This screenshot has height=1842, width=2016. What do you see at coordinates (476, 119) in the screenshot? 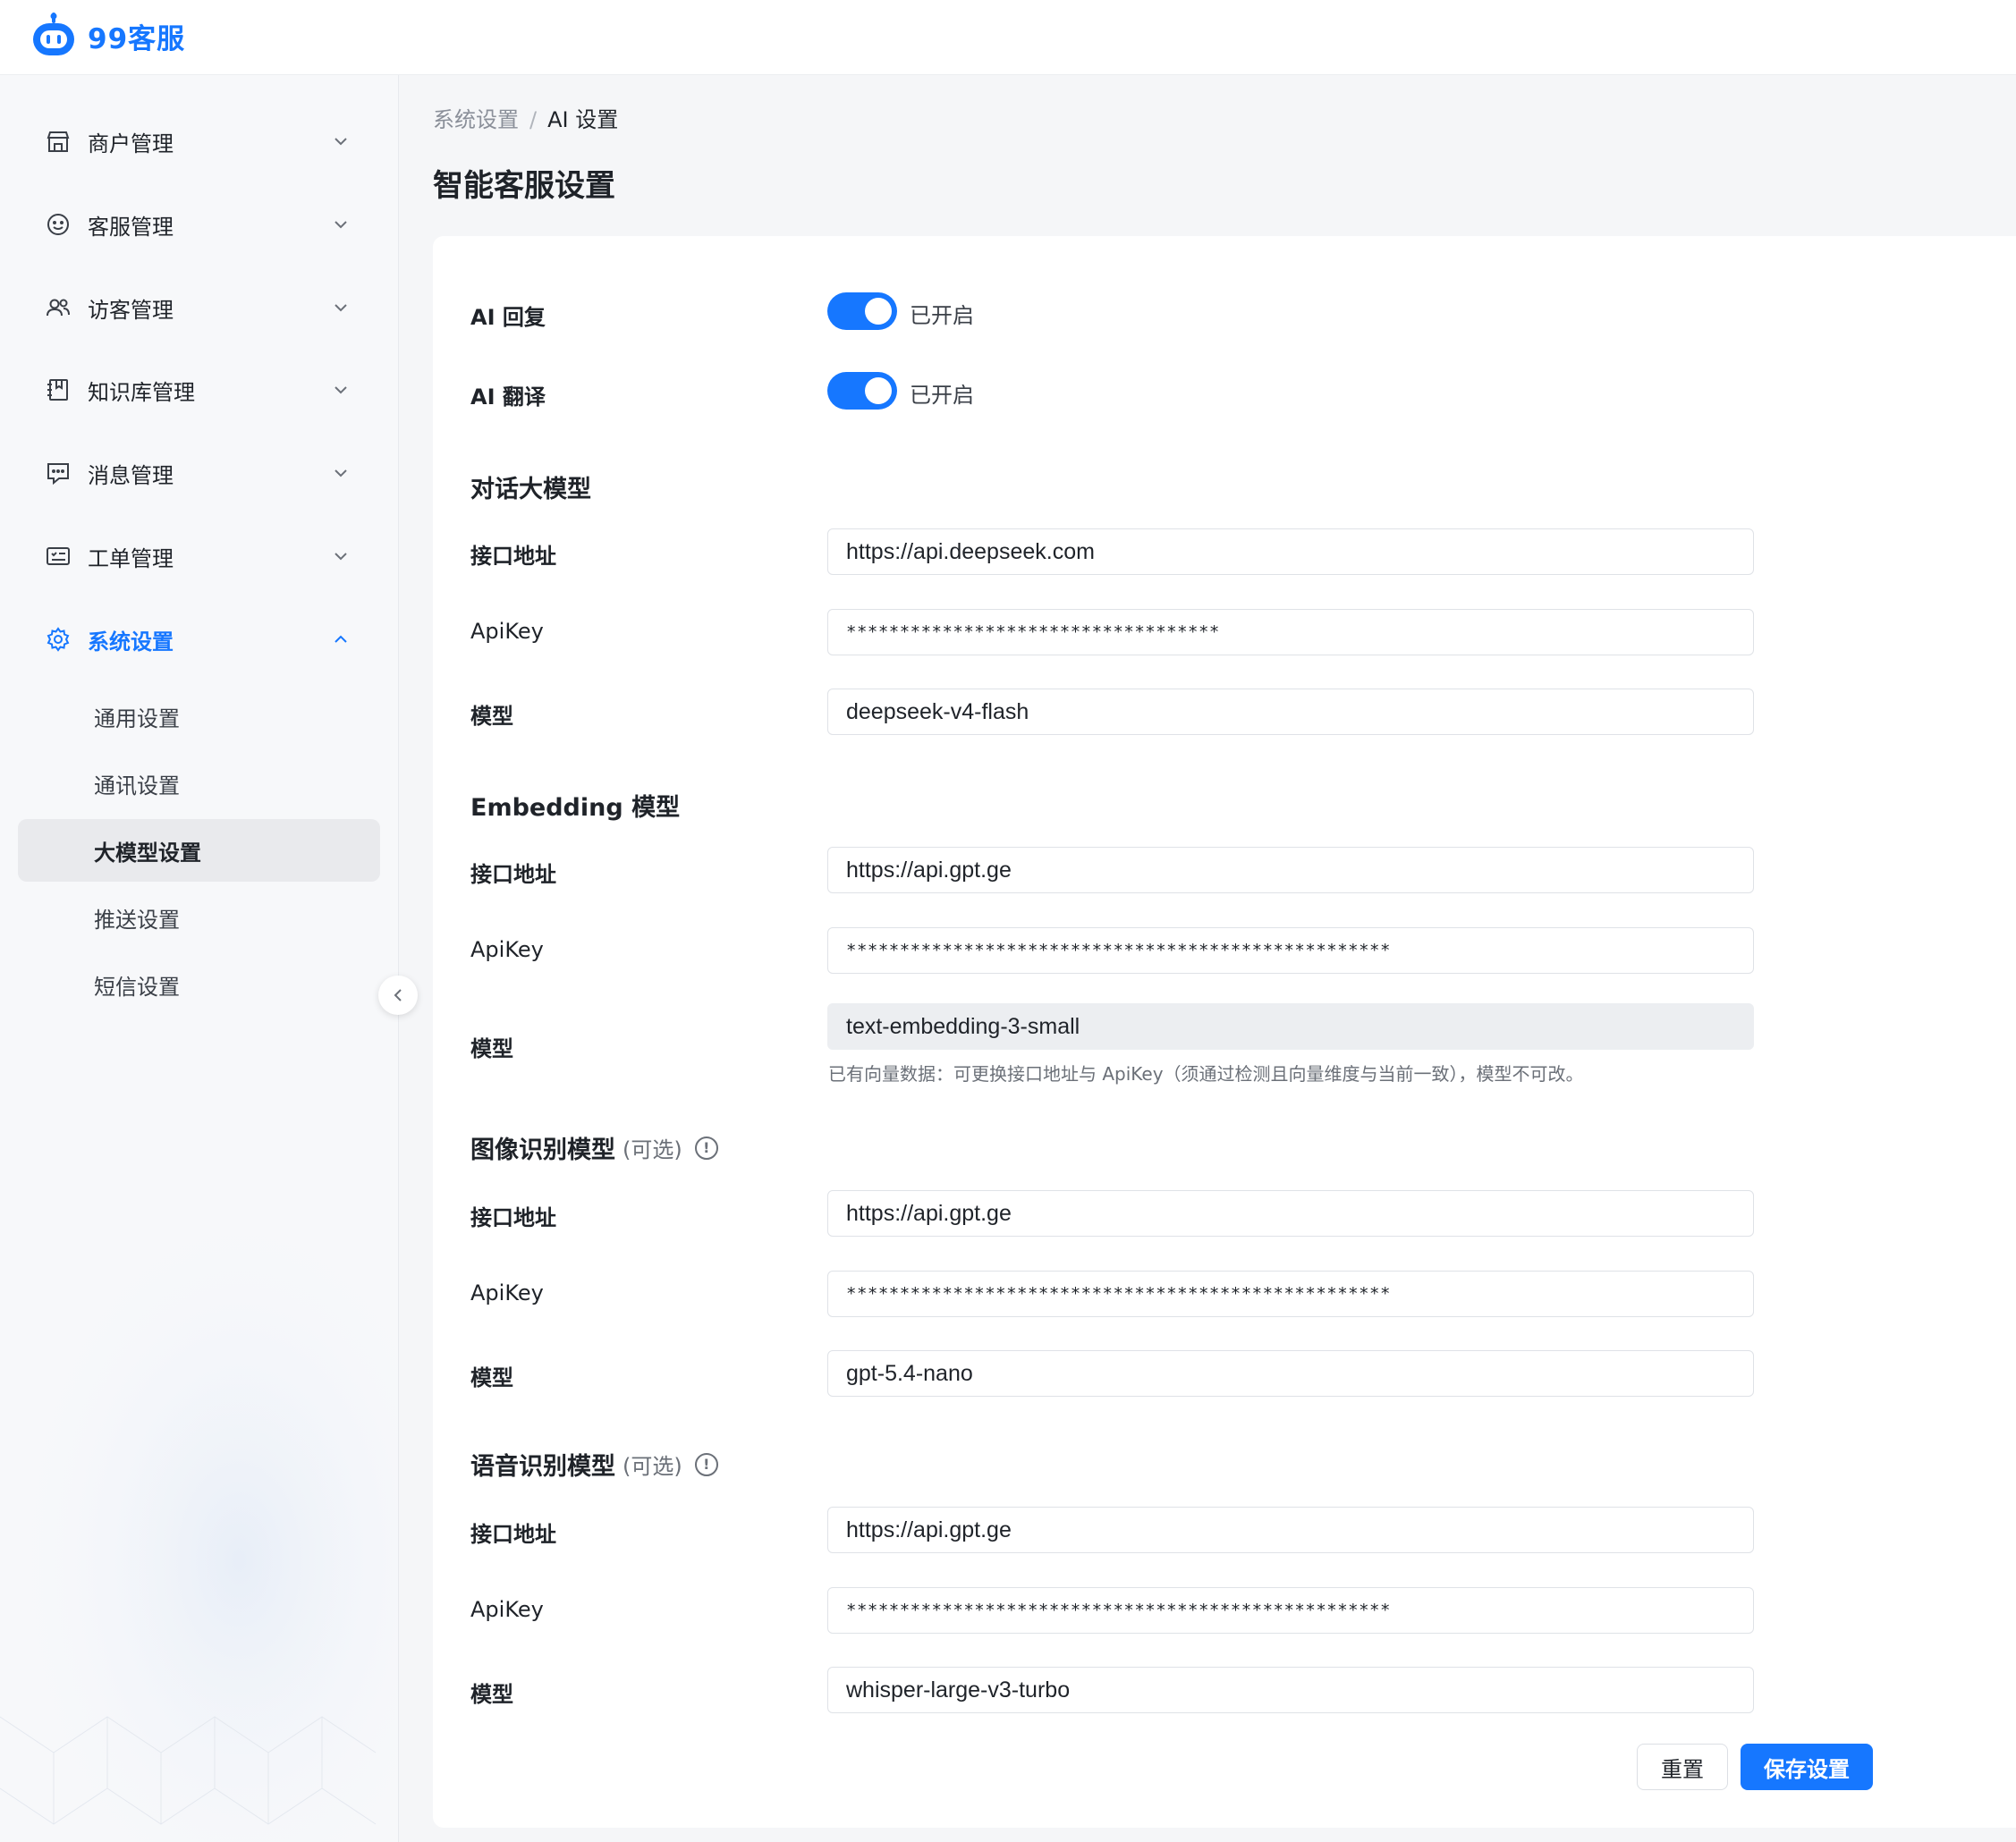
I see `breadcrumb-parent: 系统设置` at bounding box center [476, 119].